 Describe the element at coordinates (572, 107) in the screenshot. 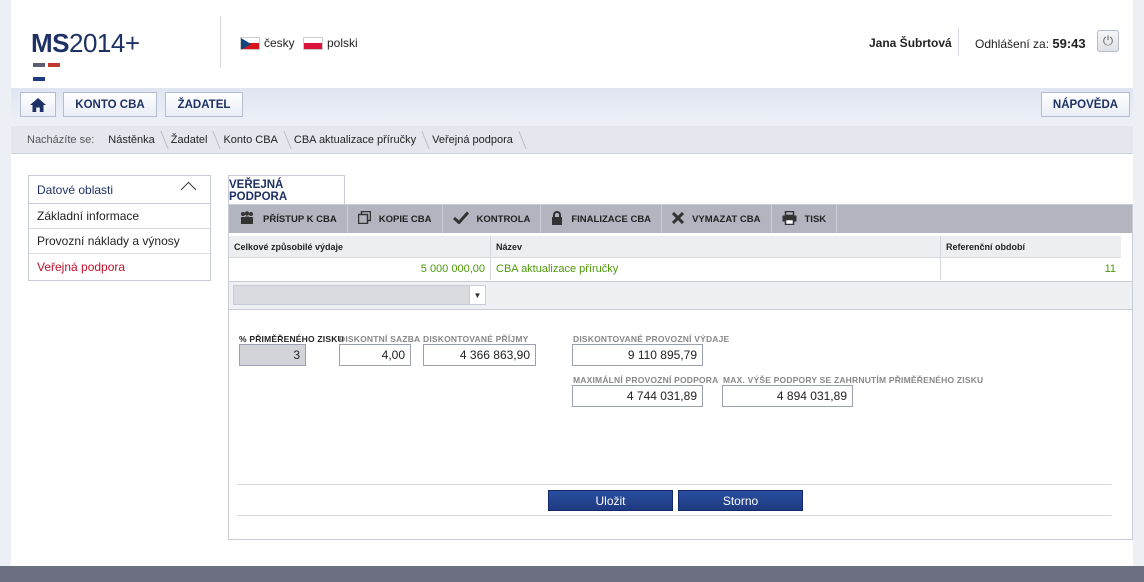

I see `nav-bar: KONTO CBA ŽADATEL NÁPOVĚDA` at that location.